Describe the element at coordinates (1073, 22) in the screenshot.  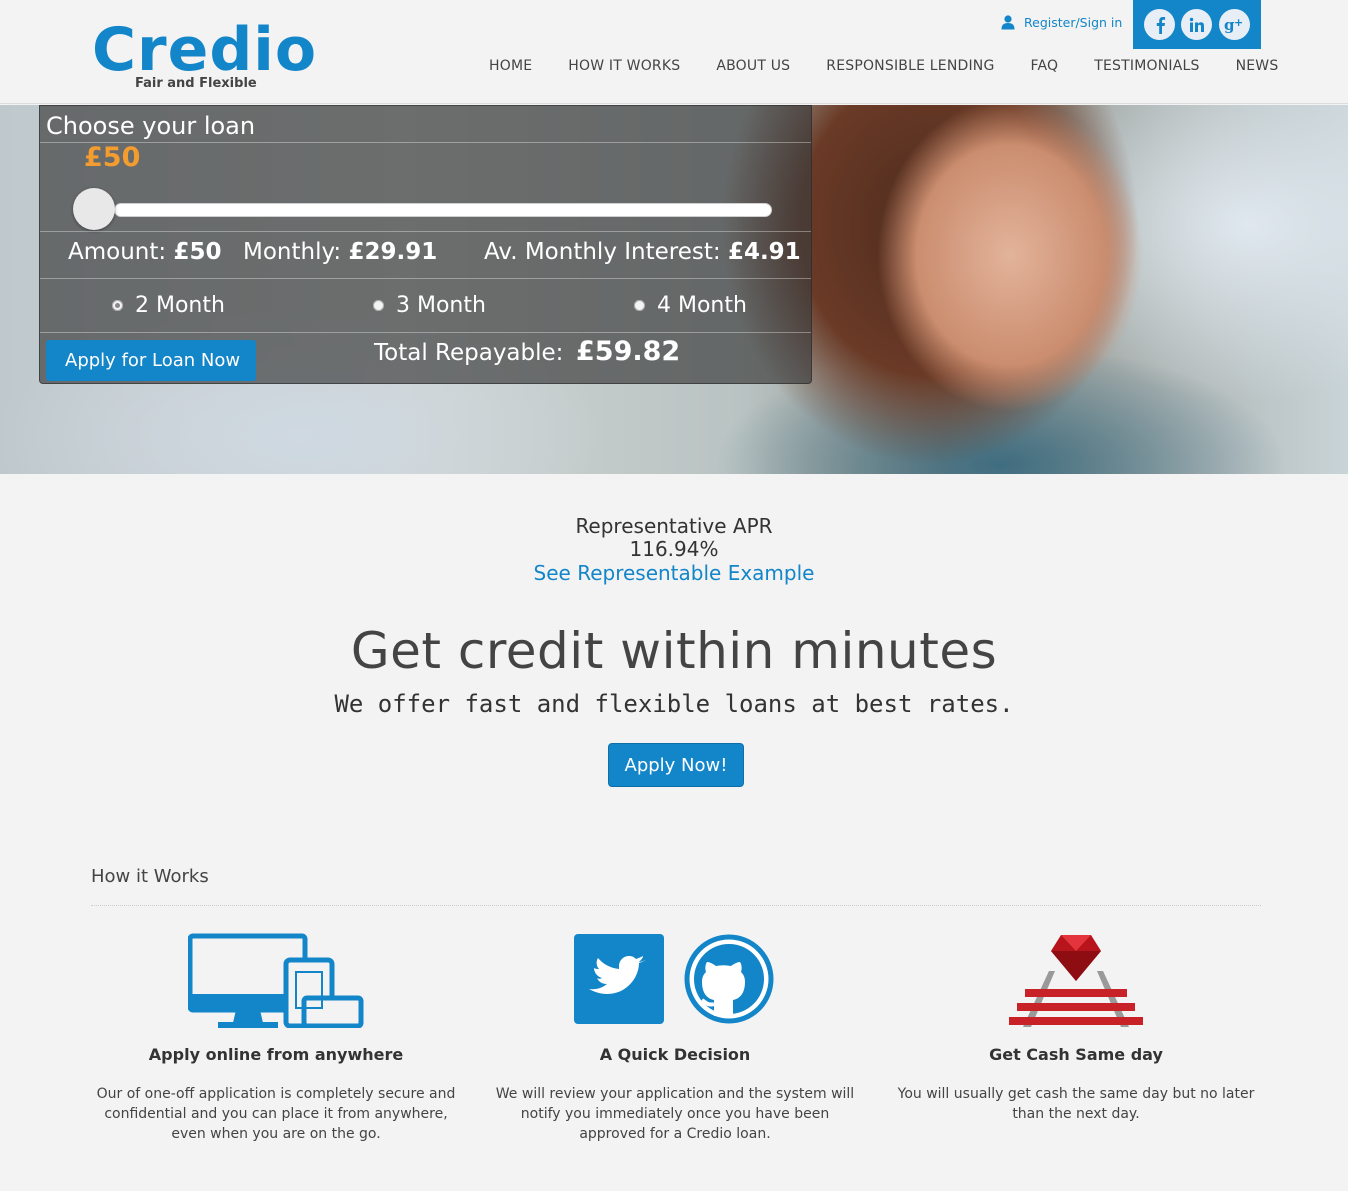
I see `register-sign-in-link: Register/Sign in` at that location.